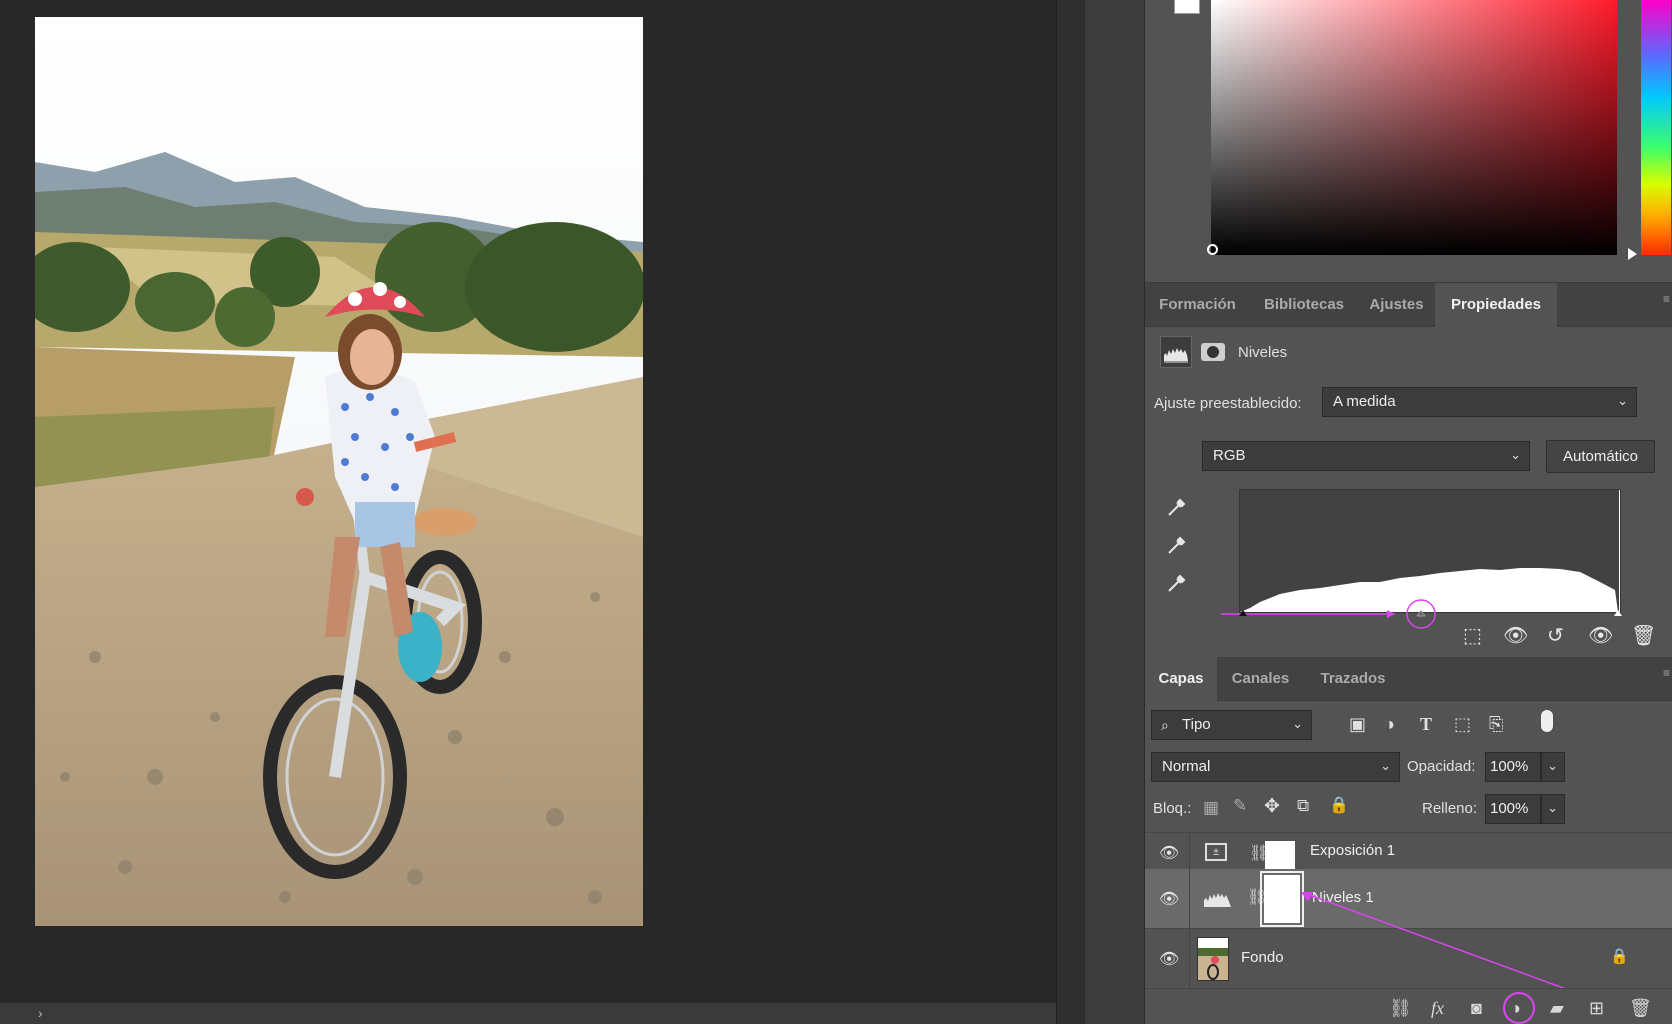 The image size is (1672, 1024). What do you see at coordinates (1260, 679) in the screenshot?
I see `tab-canales: Canales` at bounding box center [1260, 679].